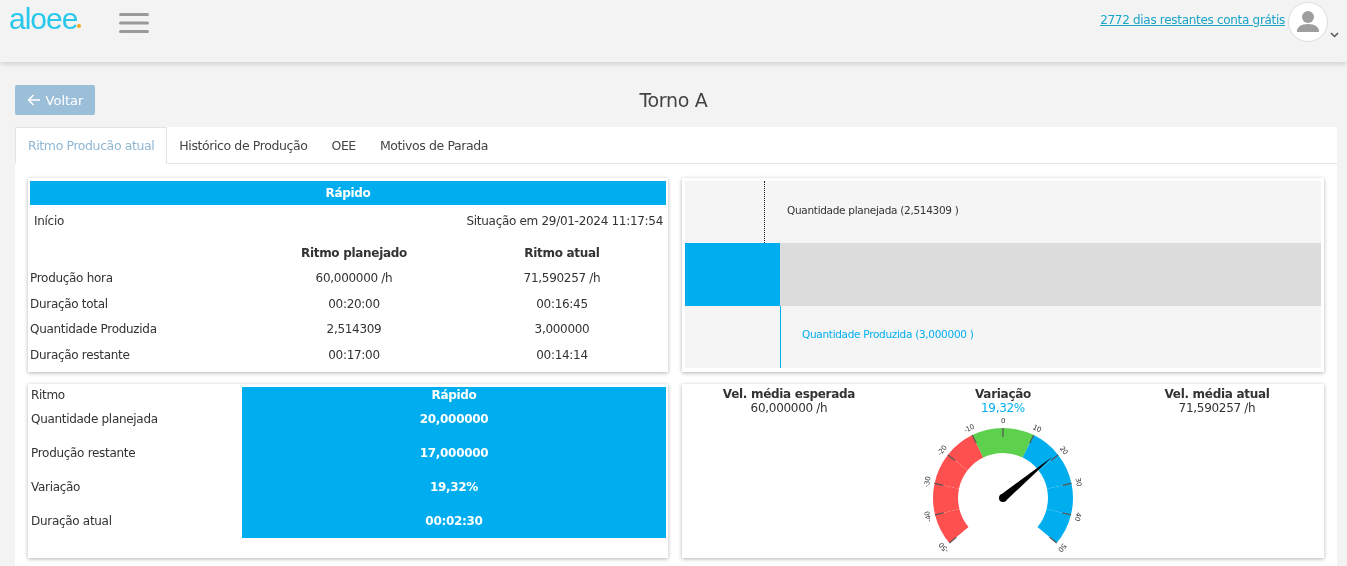 The width and height of the screenshot is (1347, 566). What do you see at coordinates (562, 278) in the screenshot?
I see `table-cell-text: 71,590257 /h` at bounding box center [562, 278].